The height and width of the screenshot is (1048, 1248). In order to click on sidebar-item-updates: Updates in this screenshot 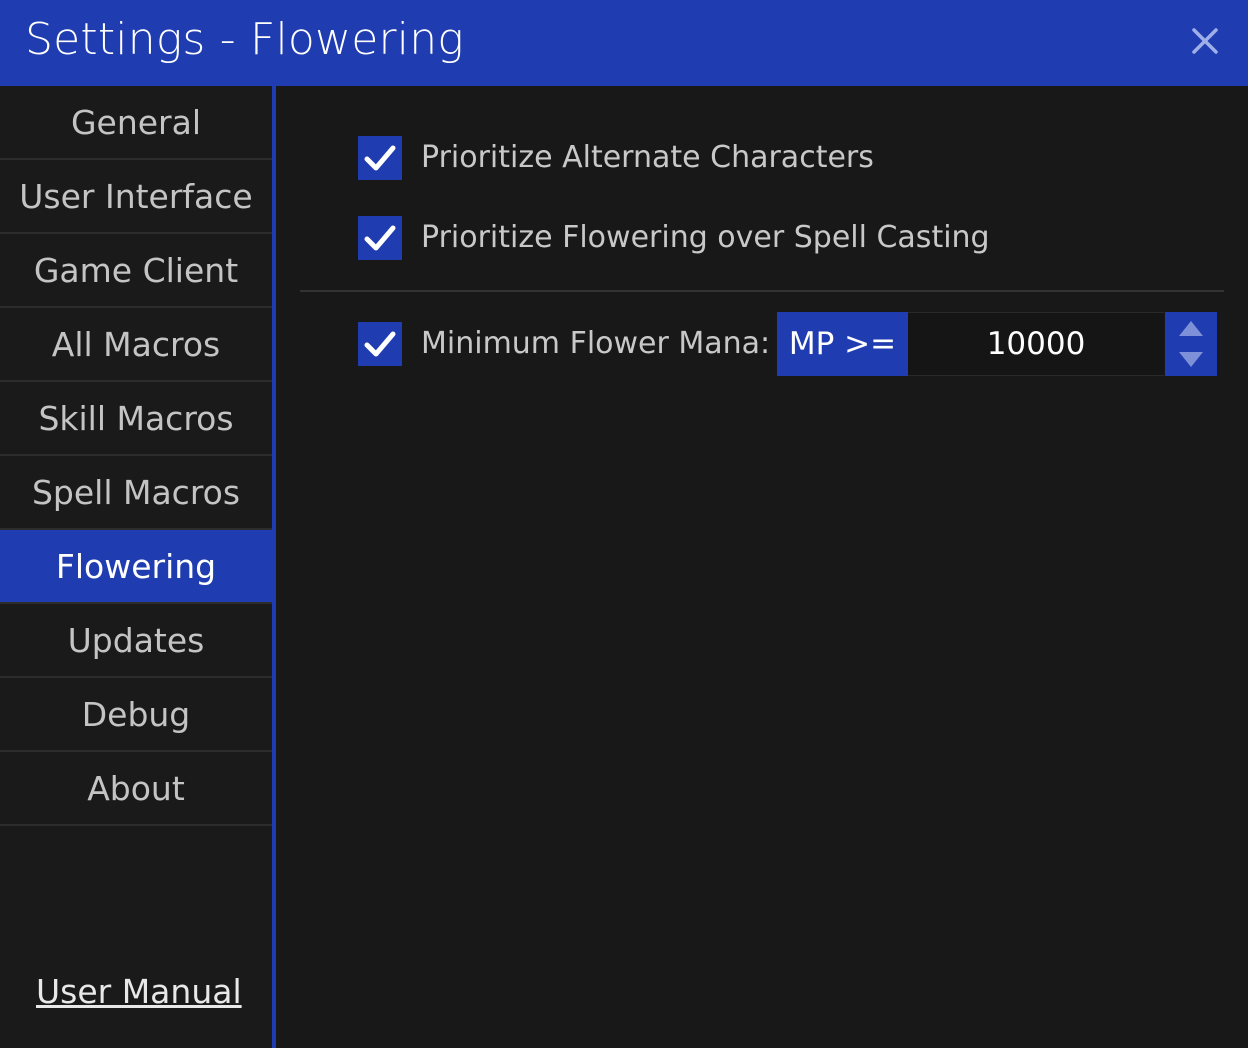, I will do `click(136, 641)`.